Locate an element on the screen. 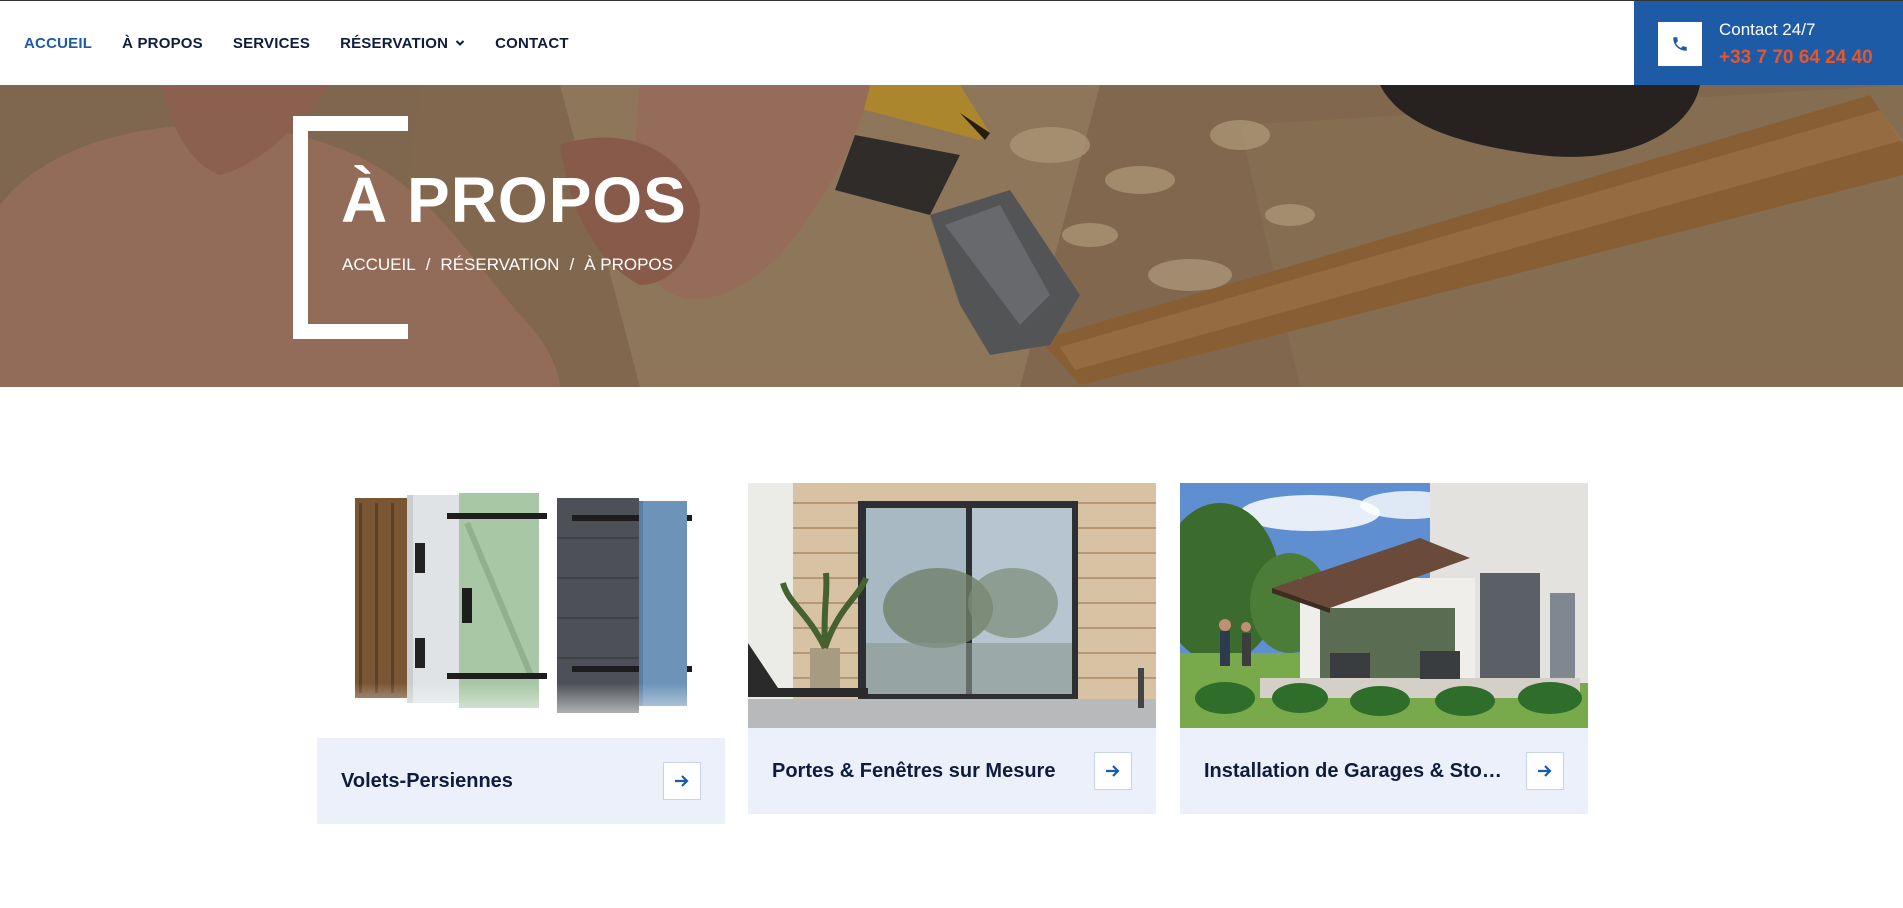 The image size is (1903, 908). card-footer: Volets-Persiennes is located at coordinates (521, 781).